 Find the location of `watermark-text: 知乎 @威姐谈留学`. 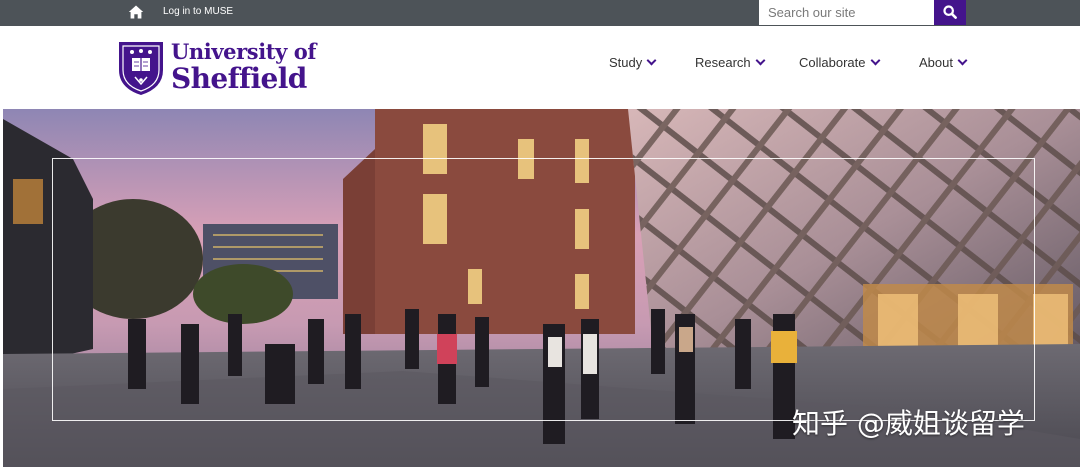

watermark-text: 知乎 @威姐谈留学 is located at coordinates (908, 423).